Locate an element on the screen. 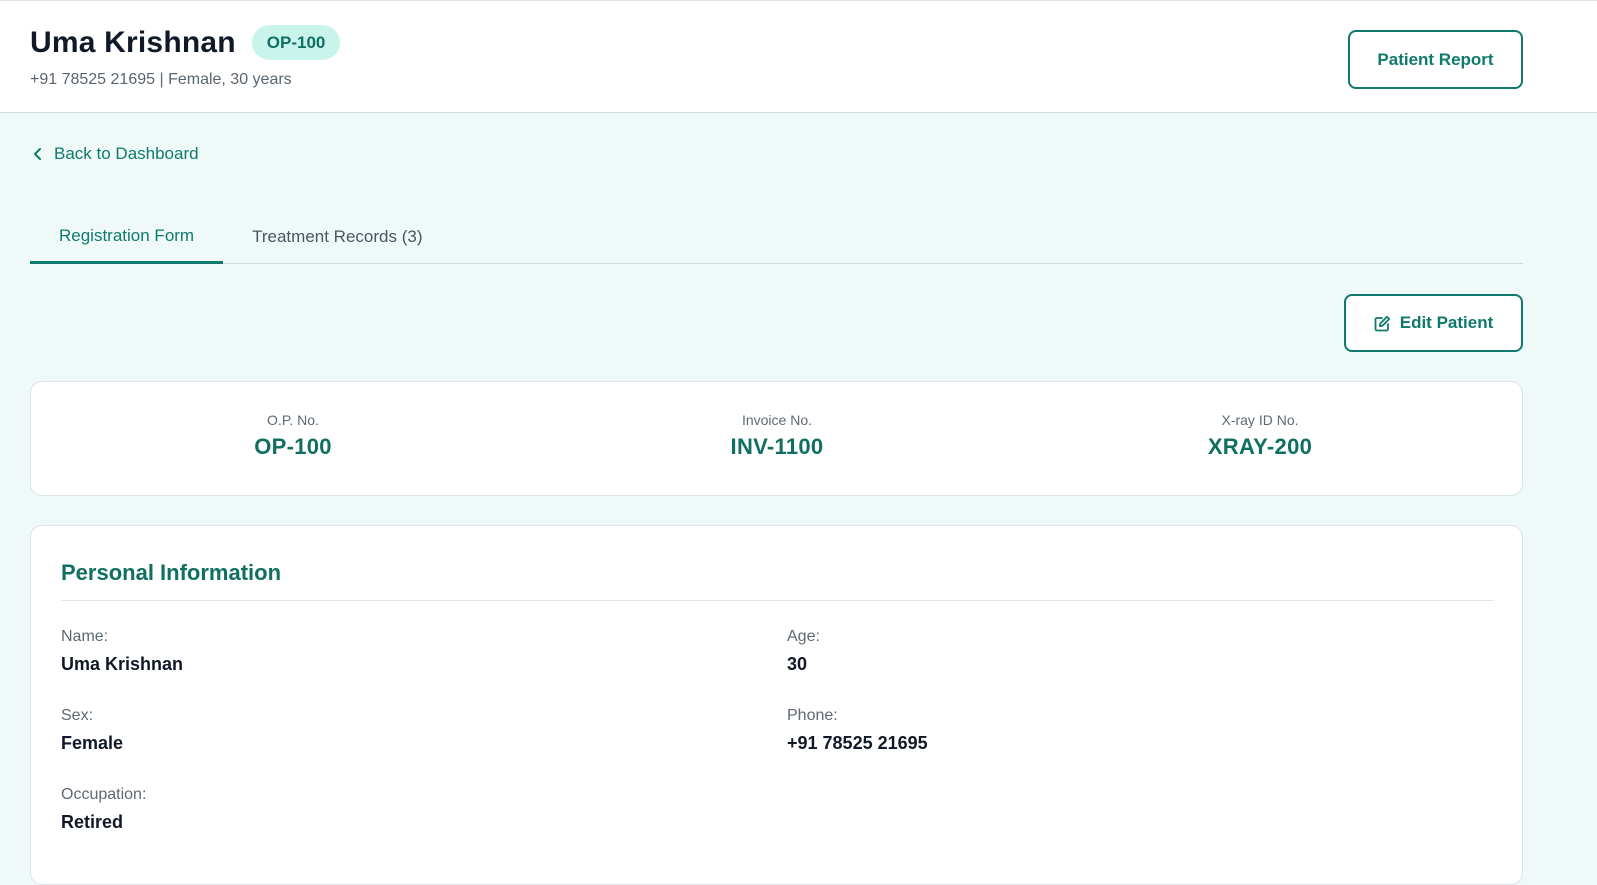 This screenshot has width=1597, height=885. edit-patient-button: Edit Patient is located at coordinates (1433, 323).